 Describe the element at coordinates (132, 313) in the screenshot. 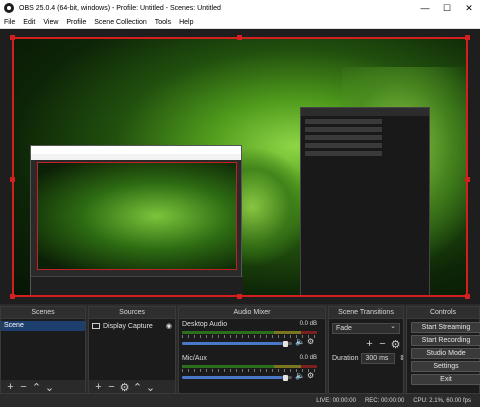

I see `sources-title: Sources` at that location.